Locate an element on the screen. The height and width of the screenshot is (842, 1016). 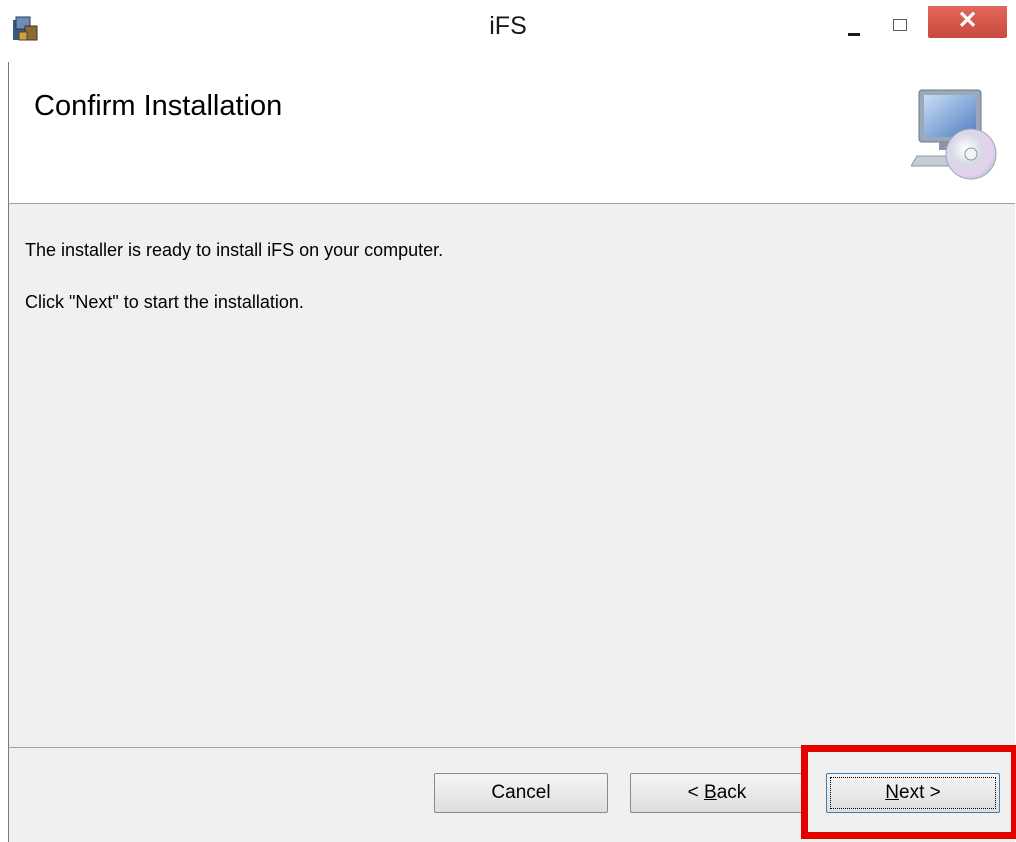
next-button: Next > is located at coordinates (913, 793).